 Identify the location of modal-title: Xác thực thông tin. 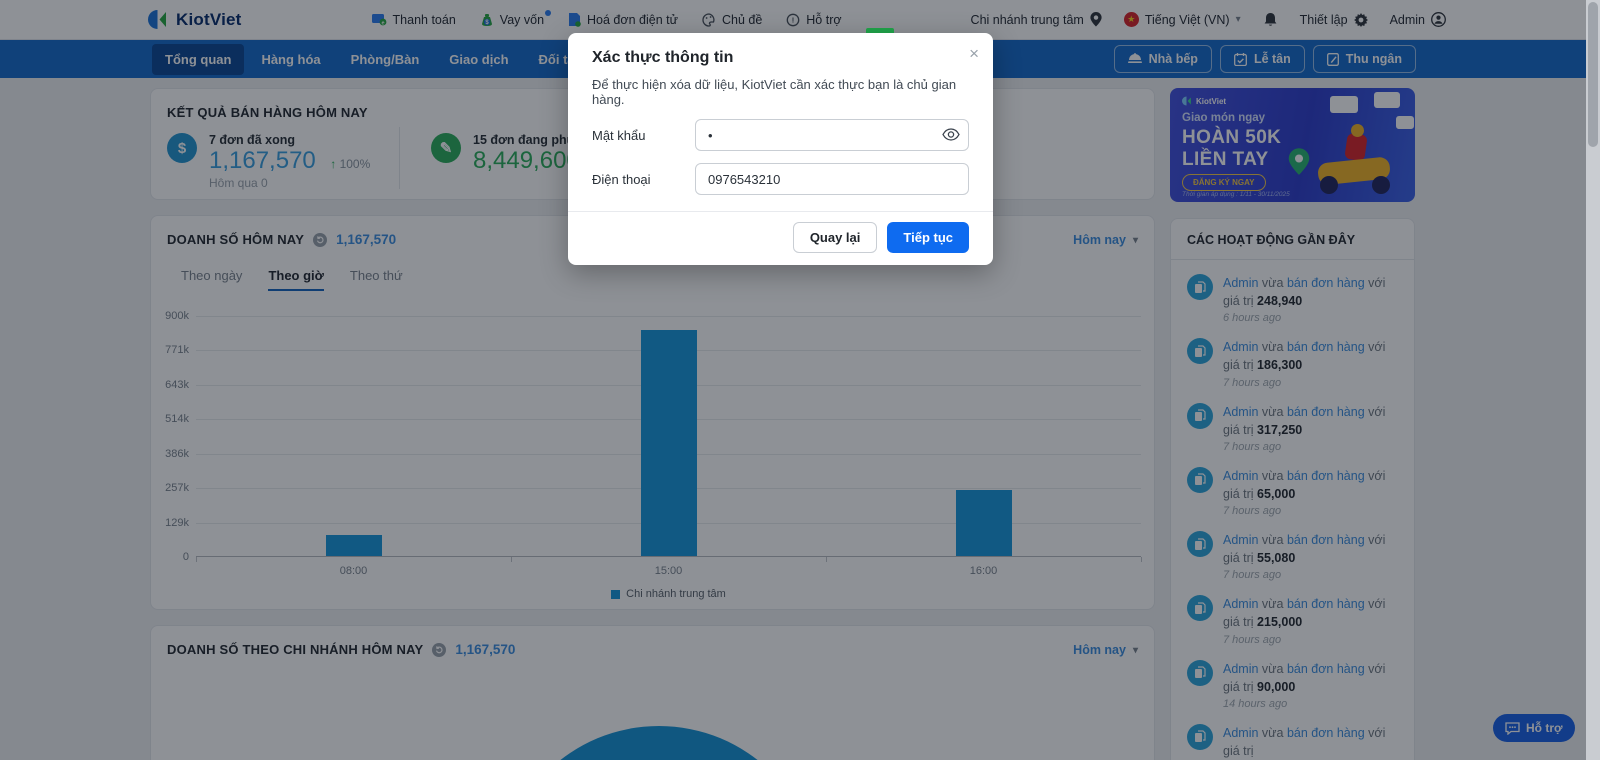
(663, 57).